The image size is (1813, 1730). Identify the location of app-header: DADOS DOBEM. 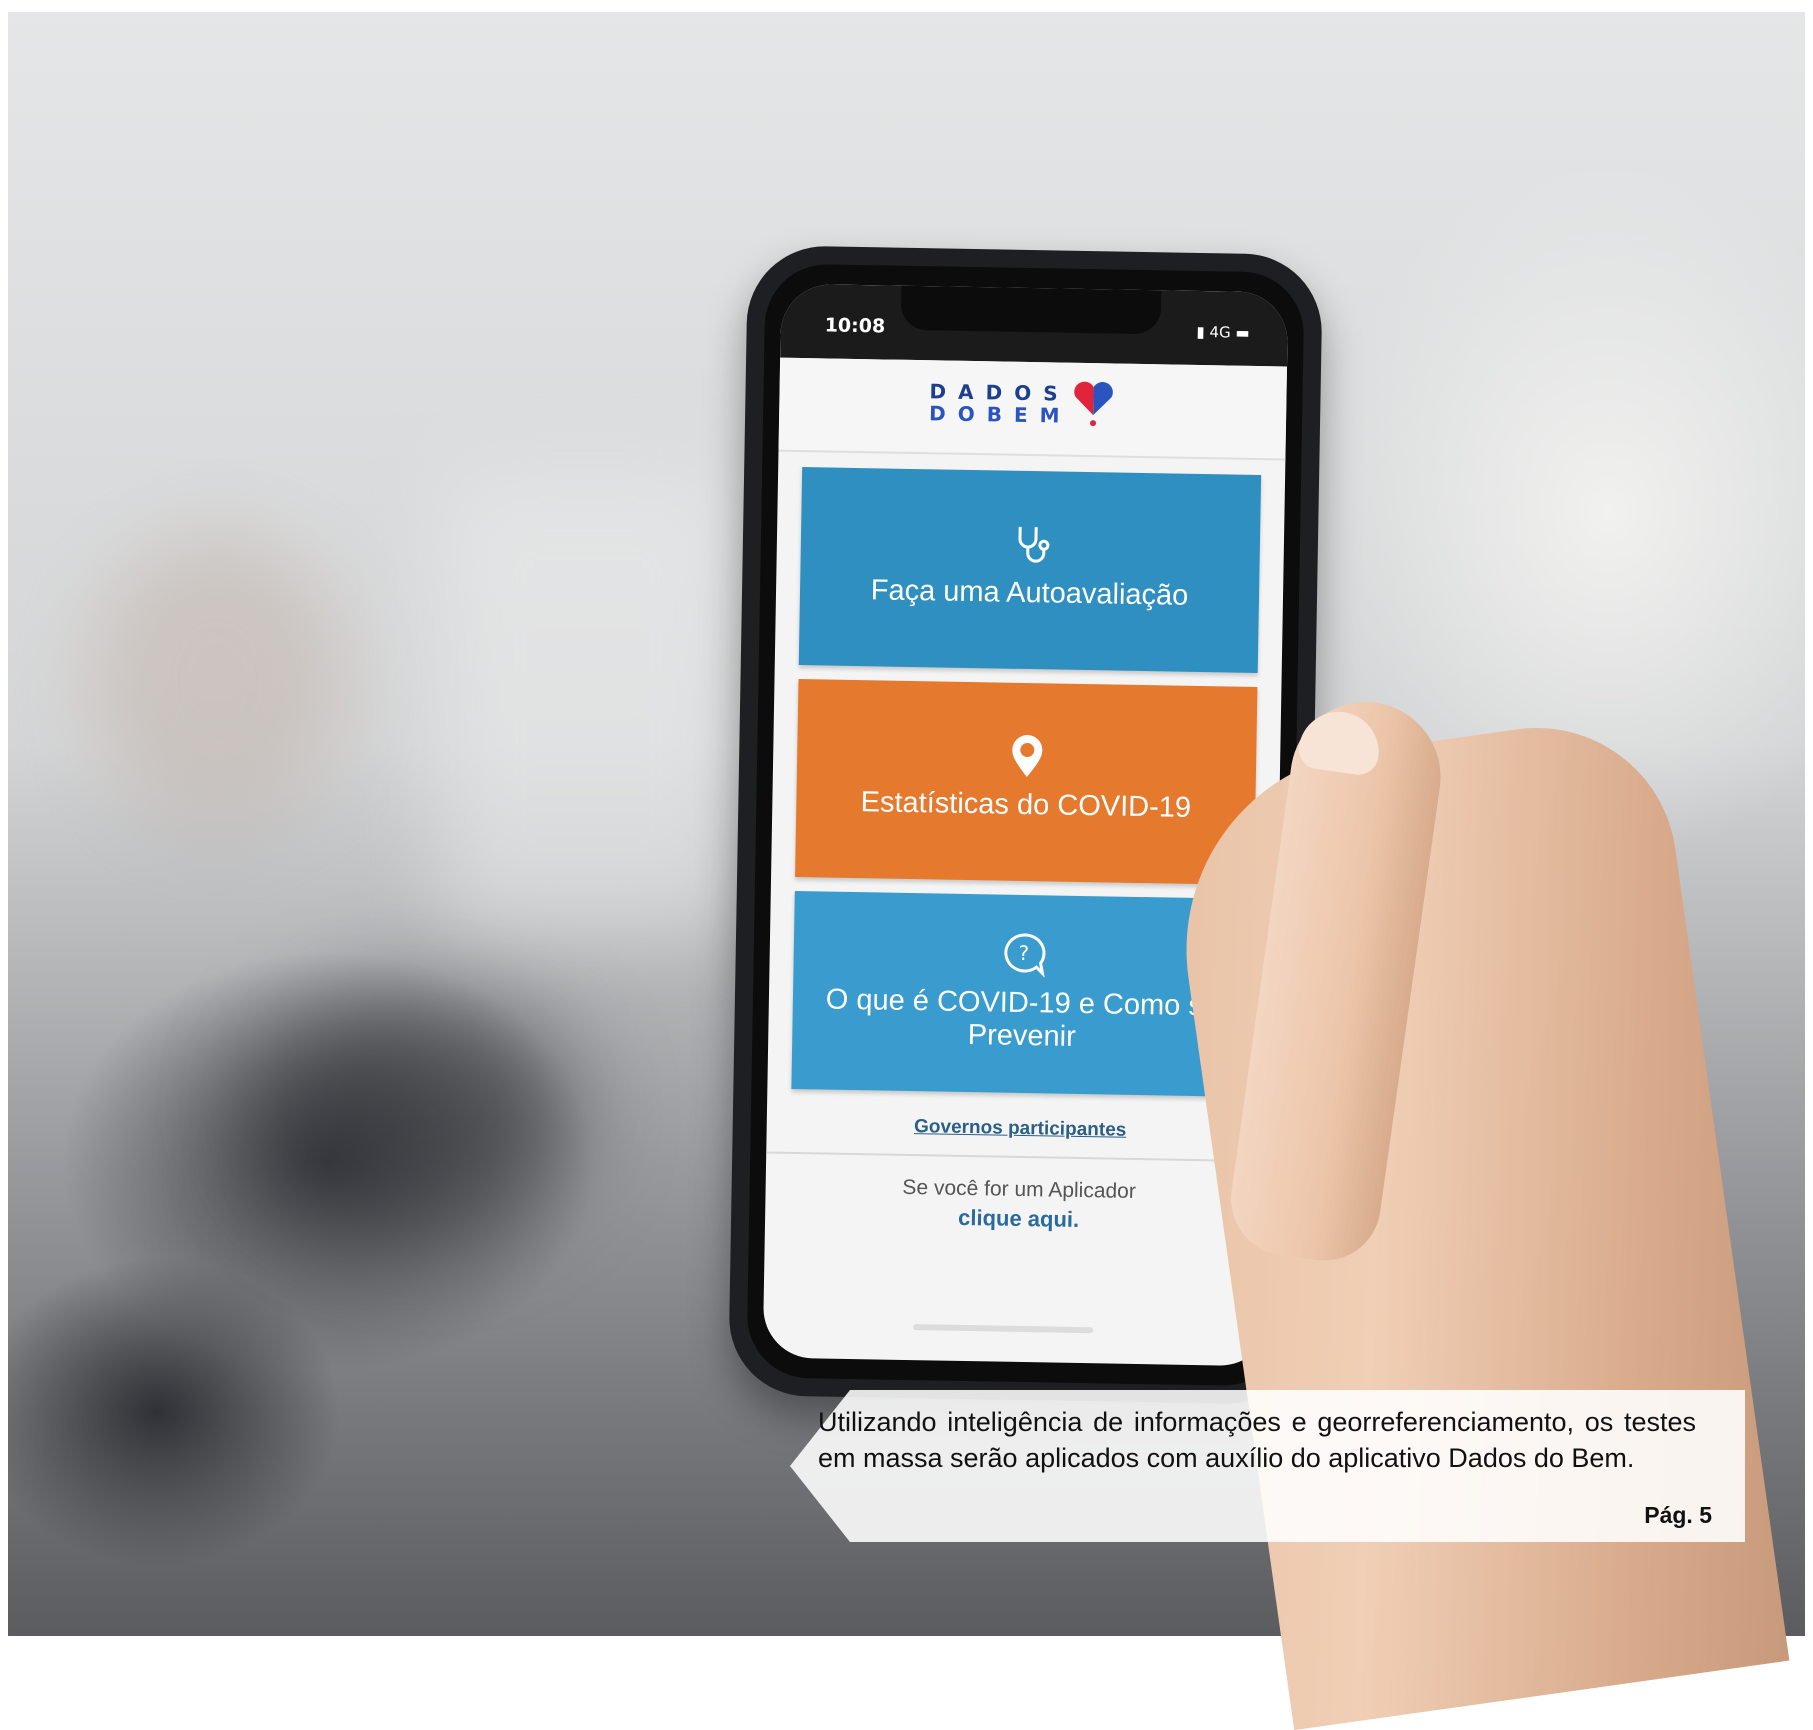
(1033, 409).